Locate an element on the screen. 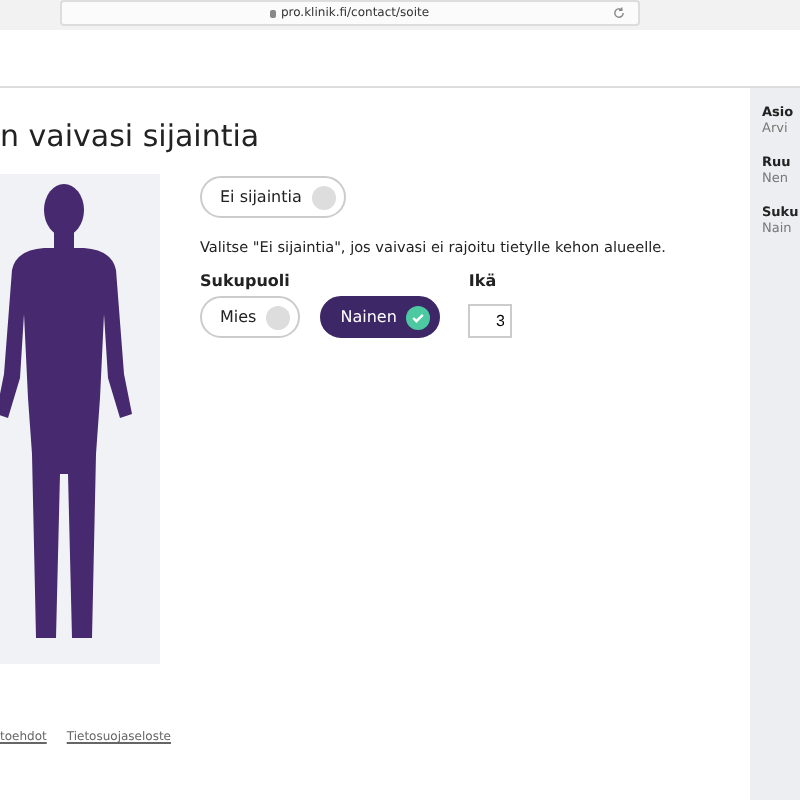 The width and height of the screenshot is (800, 800). gender-option: Nainen is located at coordinates (380, 317).